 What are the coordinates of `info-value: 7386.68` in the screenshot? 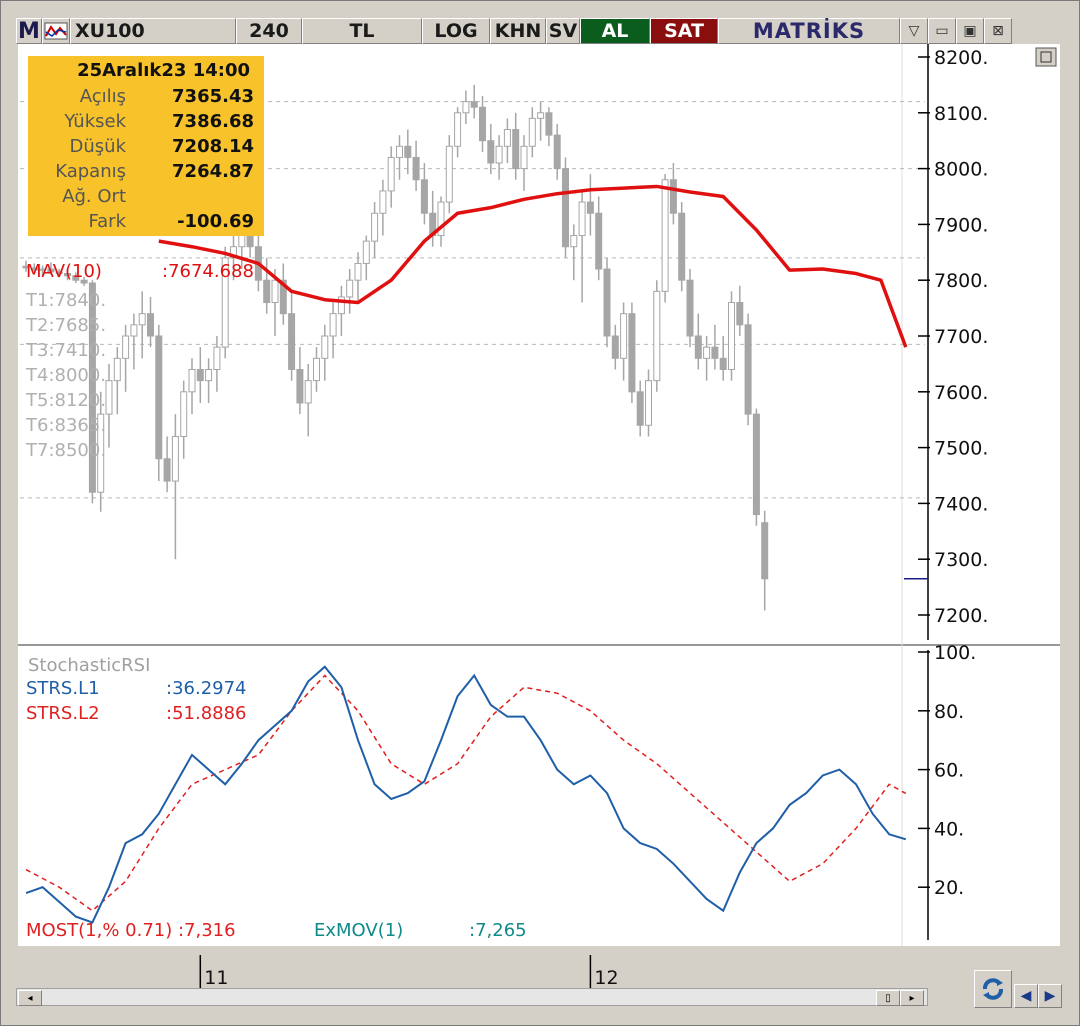 It's located at (213, 121).